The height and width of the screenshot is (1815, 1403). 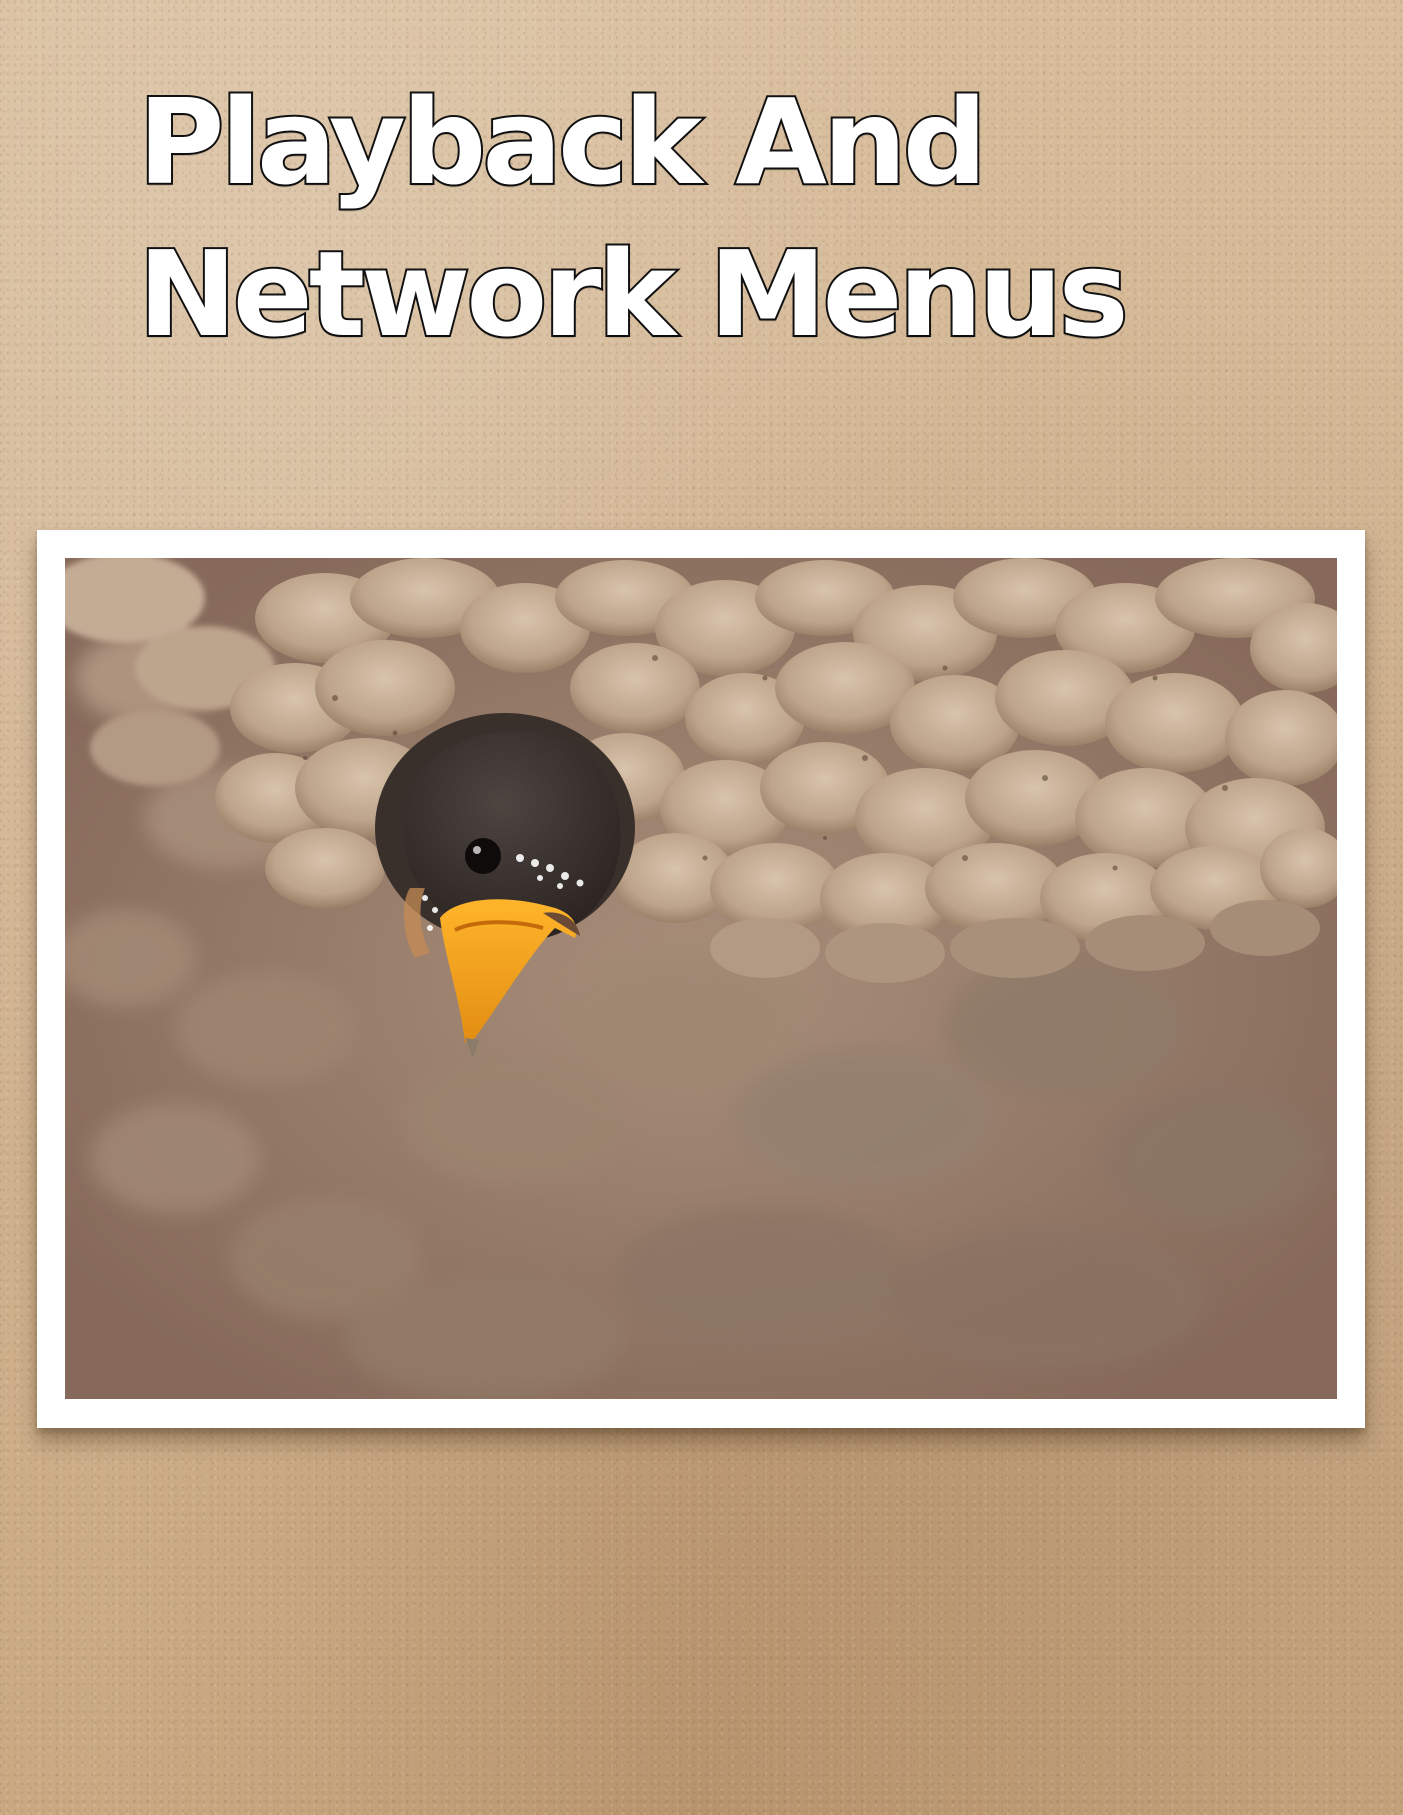 What do you see at coordinates (633, 294) in the screenshot?
I see `page-title-line-2: Network Menus` at bounding box center [633, 294].